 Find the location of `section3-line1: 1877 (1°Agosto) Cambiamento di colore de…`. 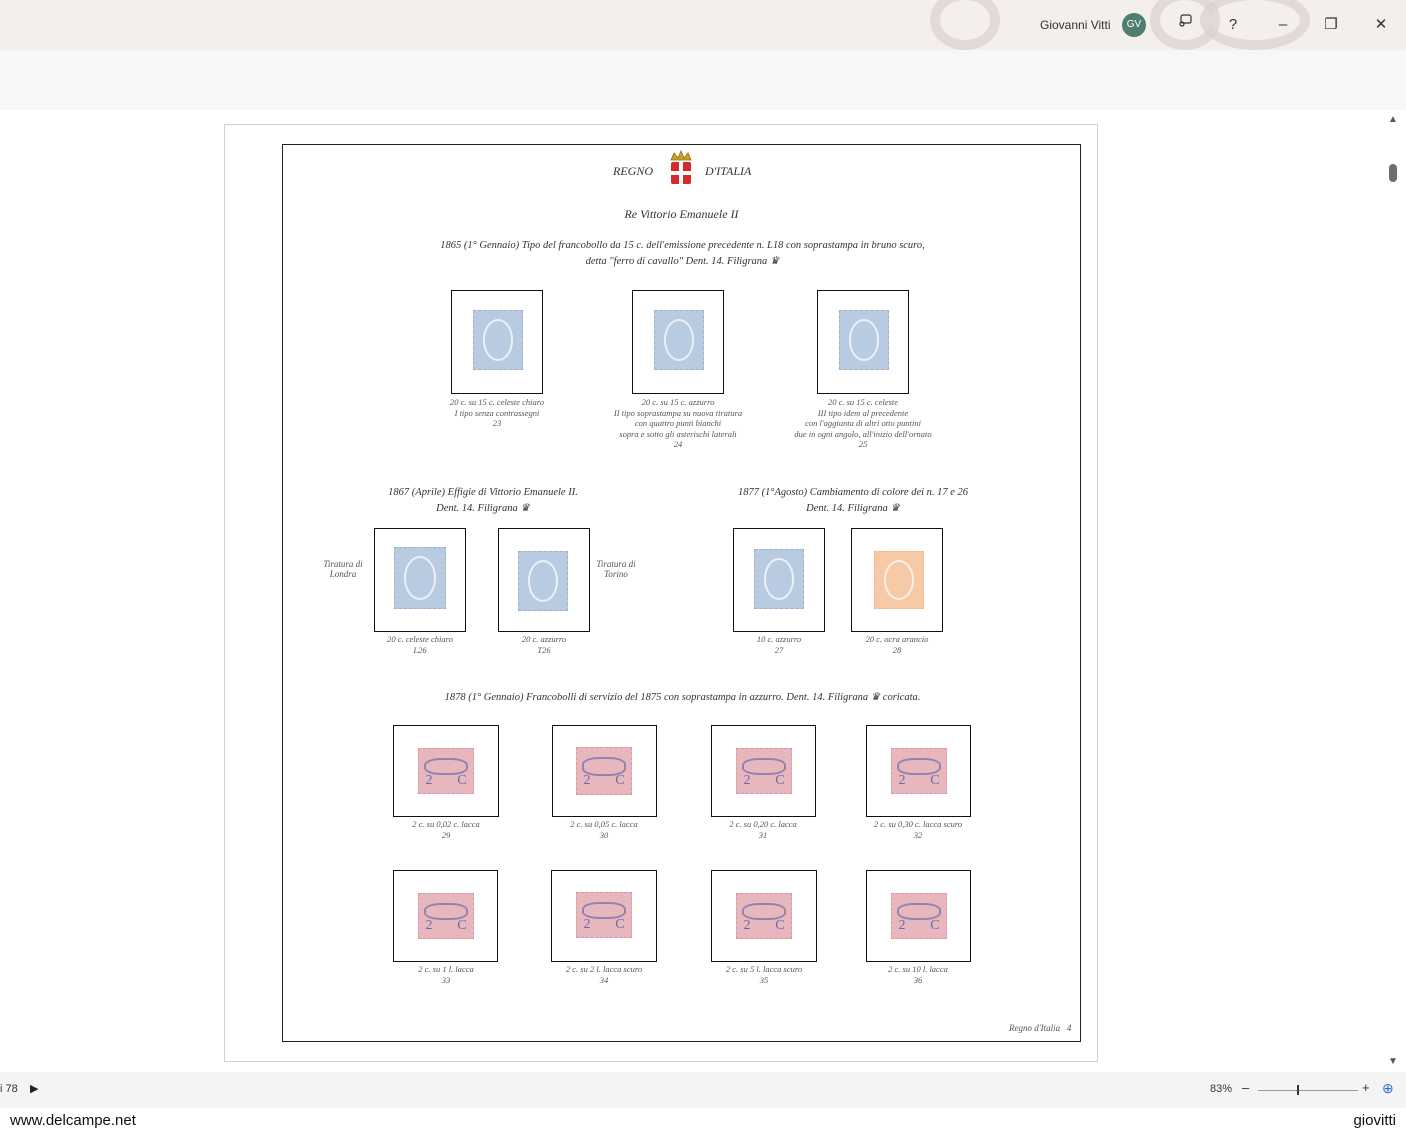

section3-line1: 1877 (1°Agosto) Cambiamento di colore de… is located at coordinates (853, 492).